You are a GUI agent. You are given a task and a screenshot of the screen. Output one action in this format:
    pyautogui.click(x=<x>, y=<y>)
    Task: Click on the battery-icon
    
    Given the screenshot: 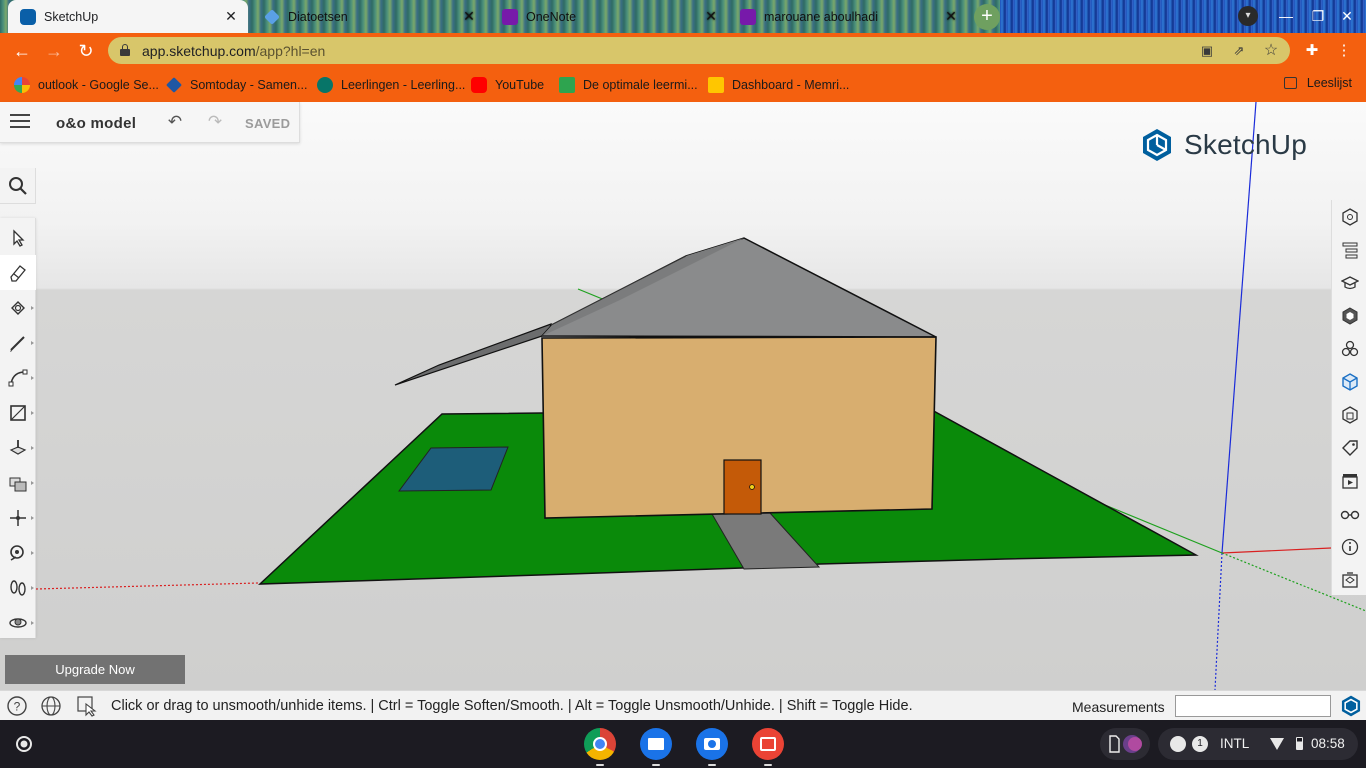 What is the action you would take?
    pyautogui.click(x=1299, y=743)
    